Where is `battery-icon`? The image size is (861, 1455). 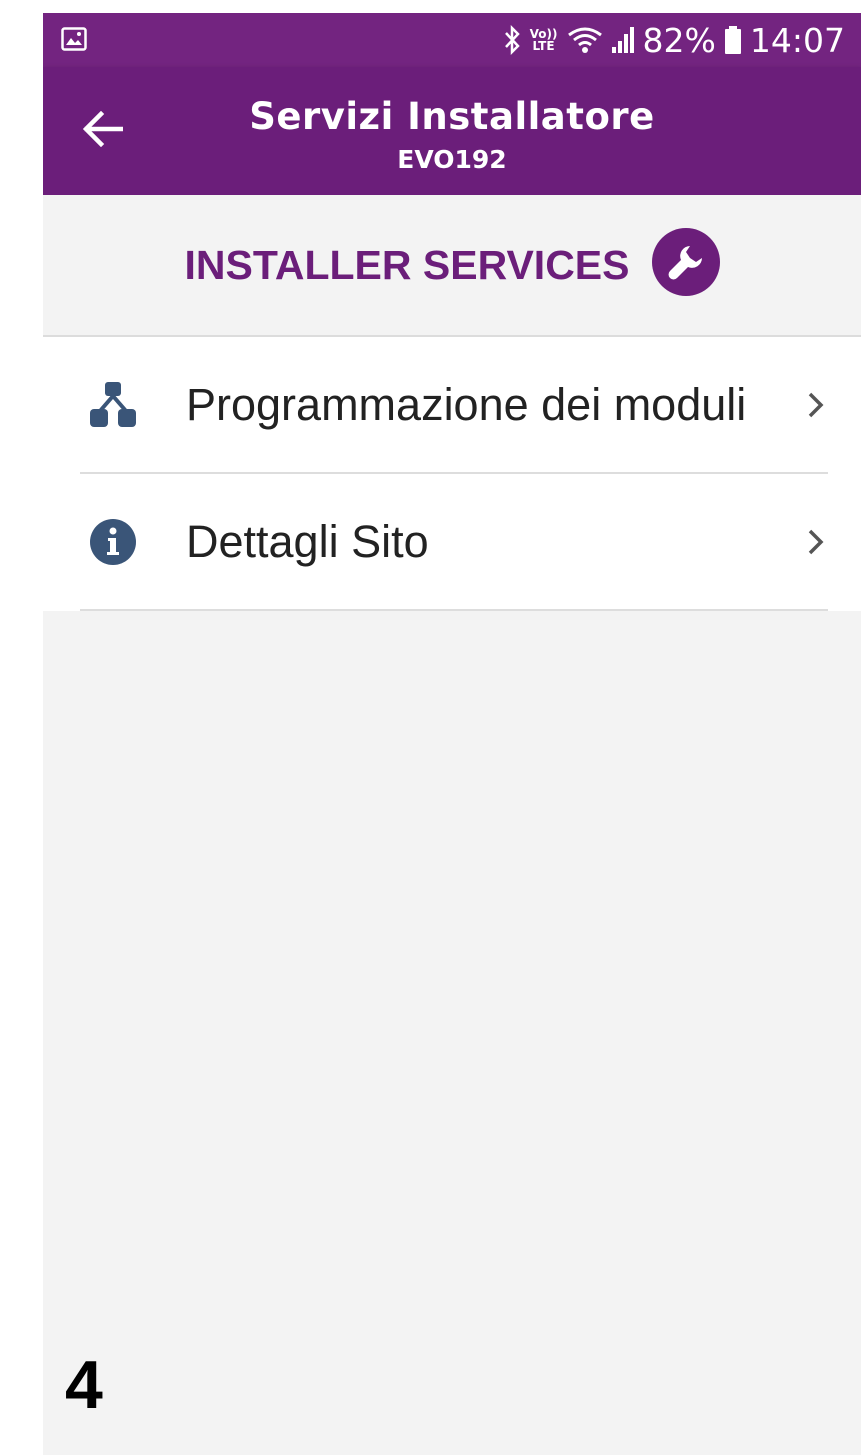
battery-icon is located at coordinates (733, 40).